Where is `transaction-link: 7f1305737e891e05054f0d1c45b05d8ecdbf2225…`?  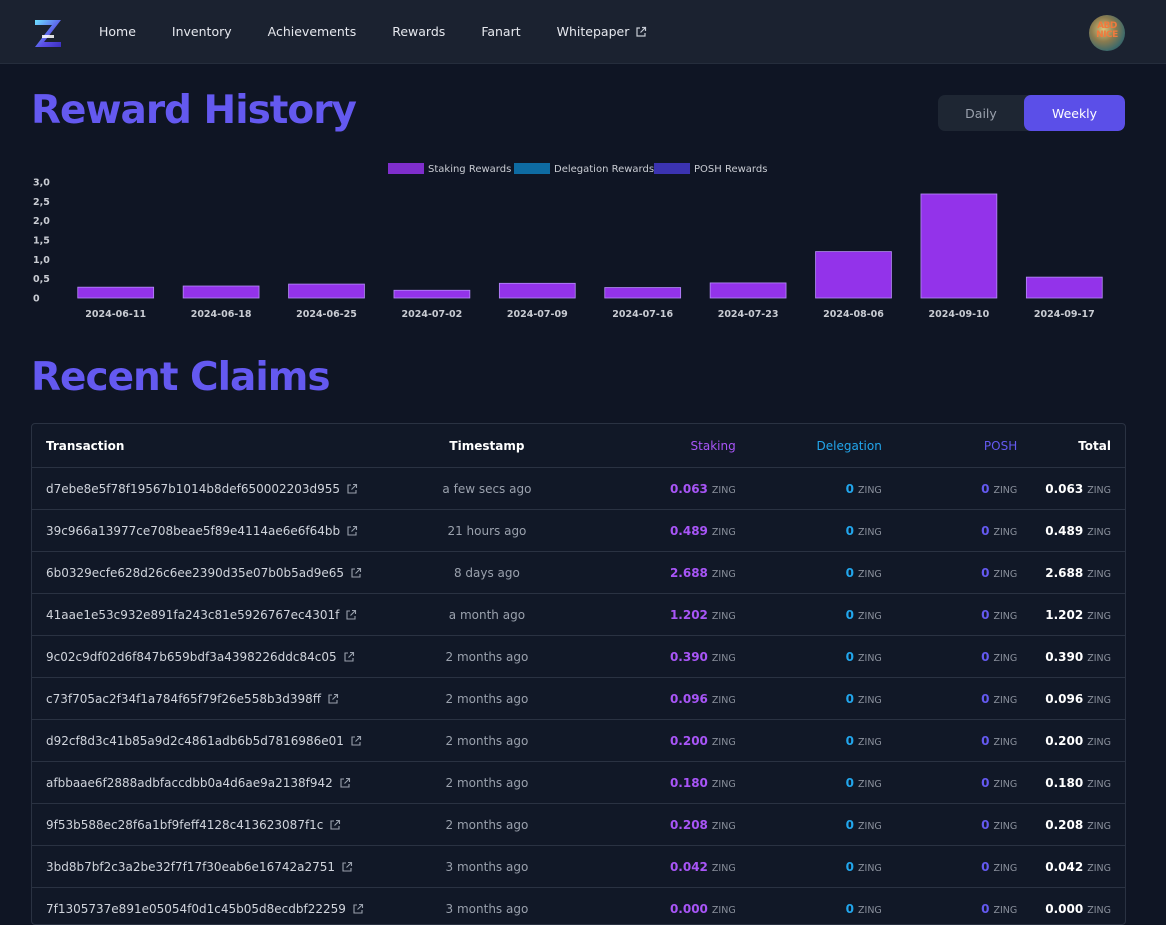 transaction-link: 7f1305737e891e05054f0d1c45b05d8ecdbf2225… is located at coordinates (205, 909).